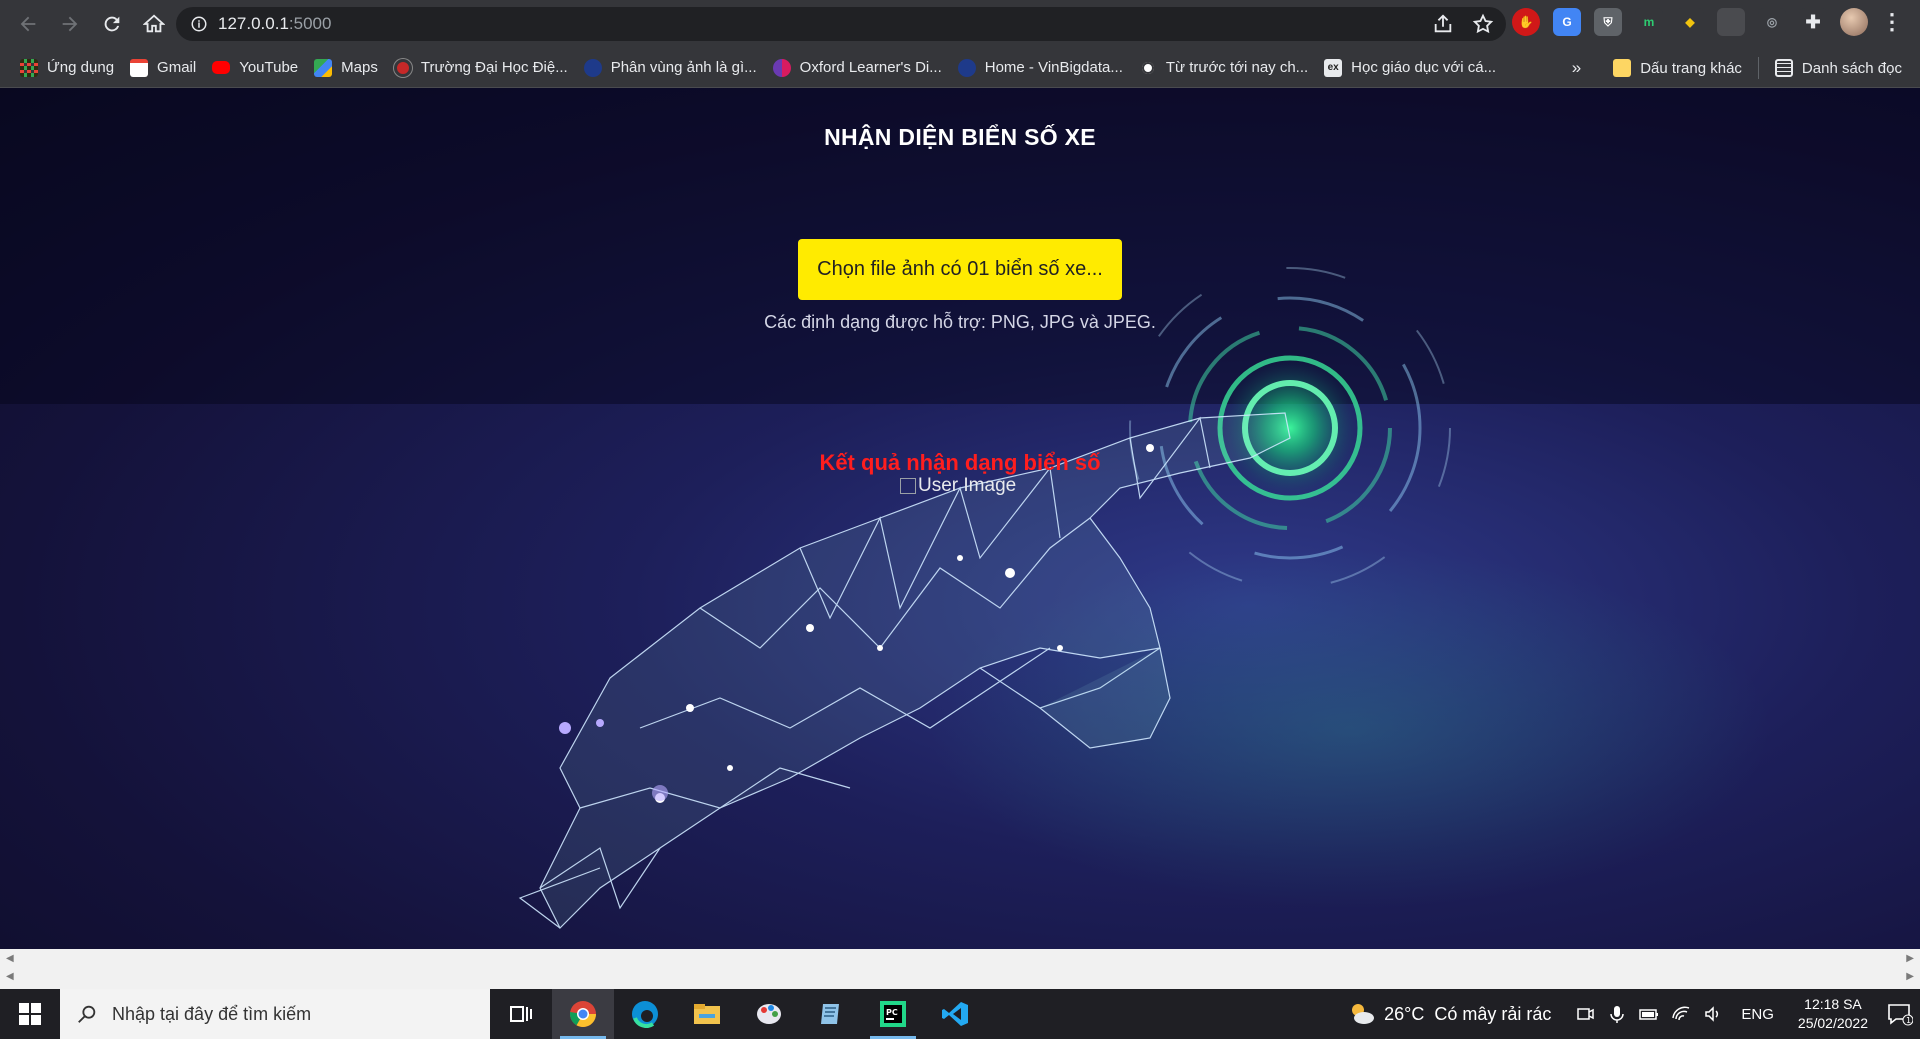  What do you see at coordinates (1493, 1013) in the screenshot?
I see `weather-description: Có mây rải rác` at bounding box center [1493, 1013].